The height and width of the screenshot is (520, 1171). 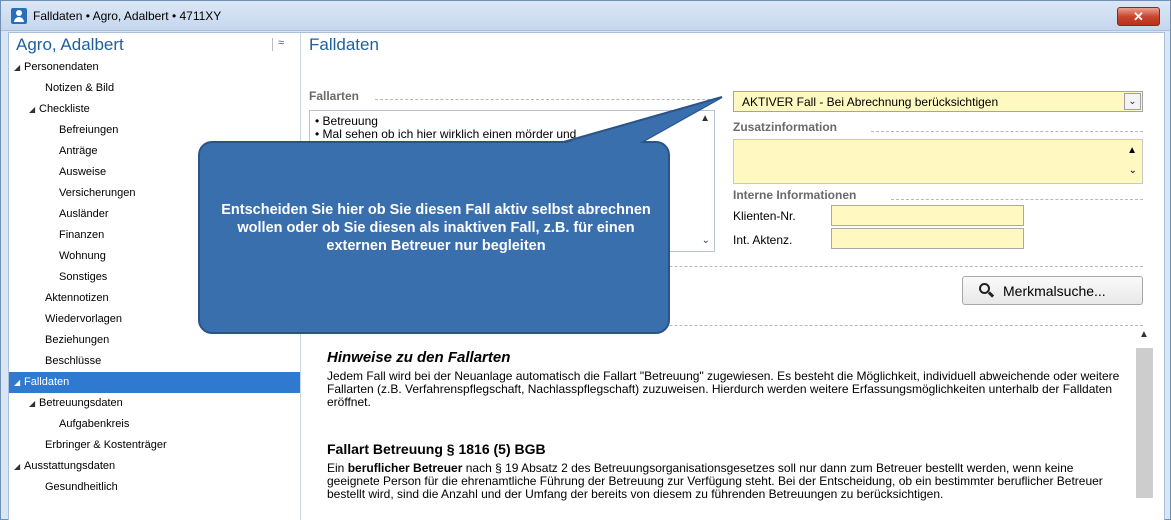 I want to click on tree-item-label: Erbringer & Kostenträger, so click(x=106, y=445).